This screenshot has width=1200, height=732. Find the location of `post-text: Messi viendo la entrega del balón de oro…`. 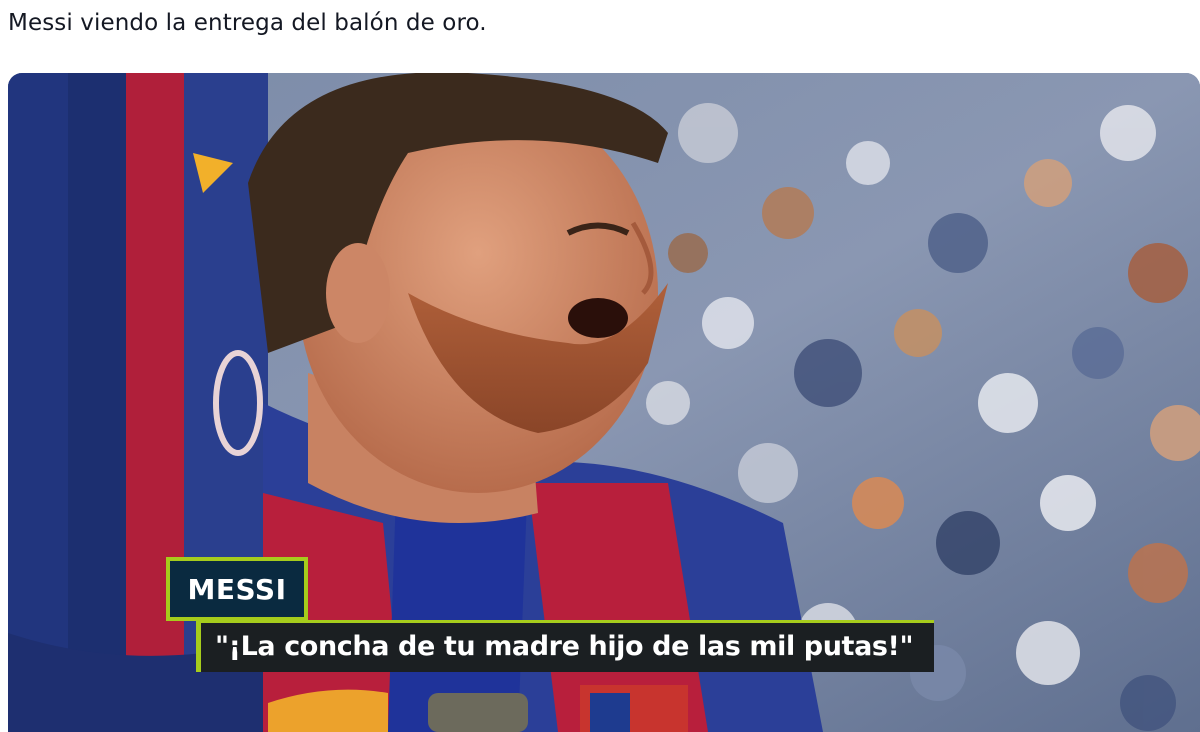

post-text: Messi viendo la entrega del balón de oro… is located at coordinates (247, 23).